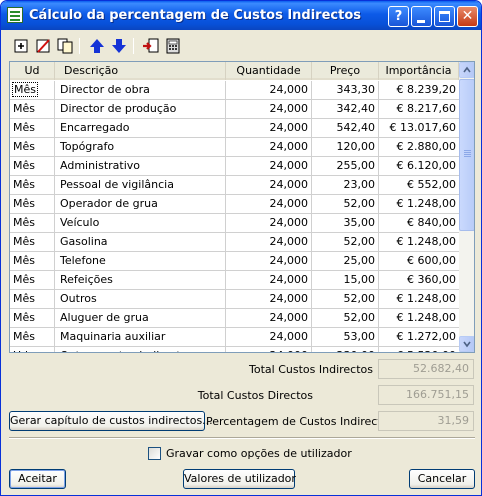 The height and width of the screenshot is (496, 482). I want to click on cell-description: Refeições, so click(140, 280).